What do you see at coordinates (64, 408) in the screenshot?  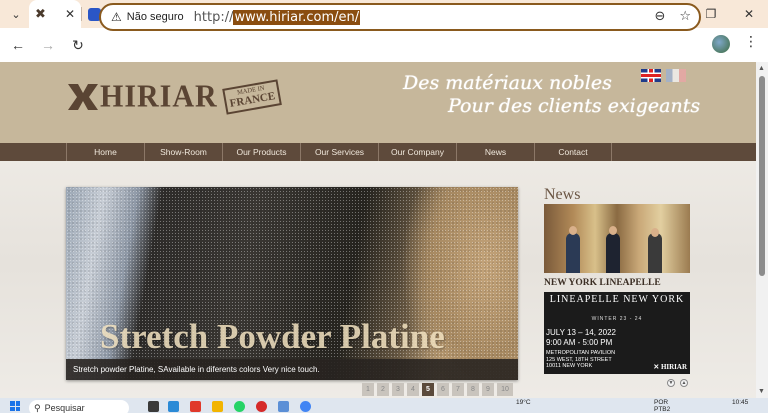 I see `search-placeholder: Pesquisar` at bounding box center [64, 408].